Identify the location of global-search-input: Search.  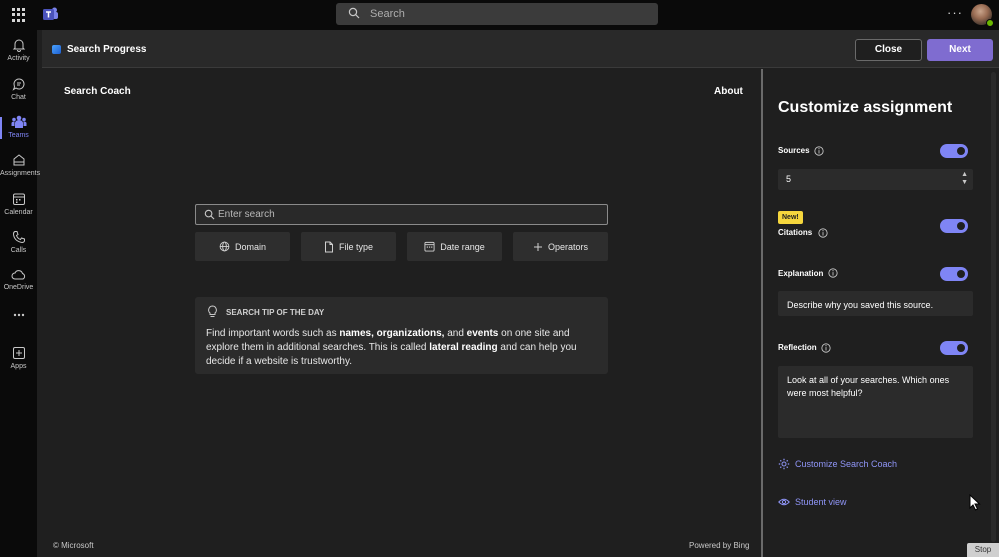
(497, 14).